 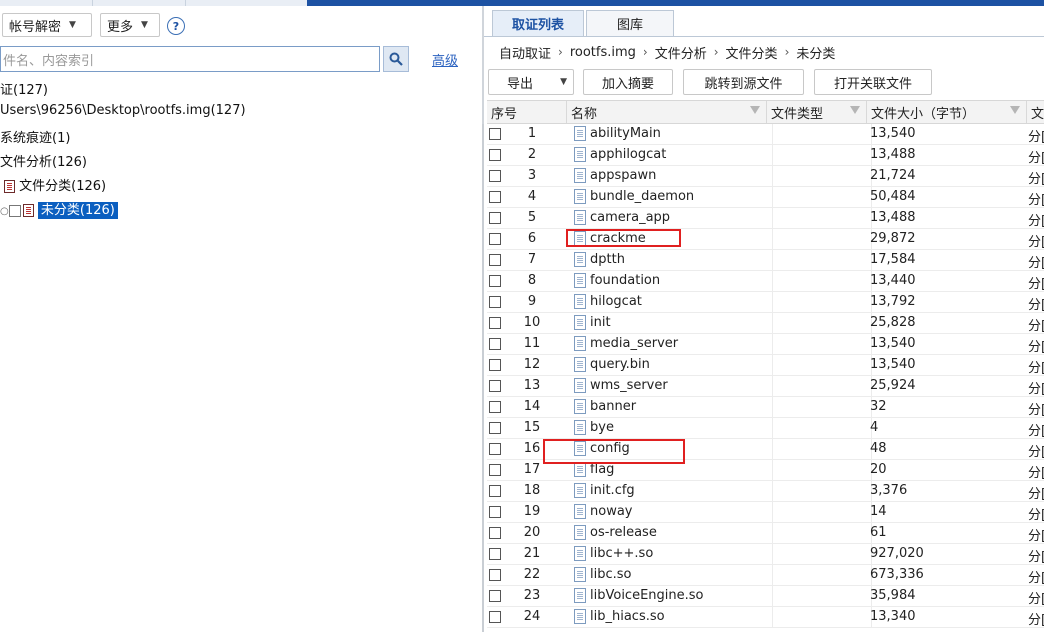 What do you see at coordinates (765, 302) in the screenshot?
I see `table-row: 9 hilogcat 13,792 分[` at bounding box center [765, 302].